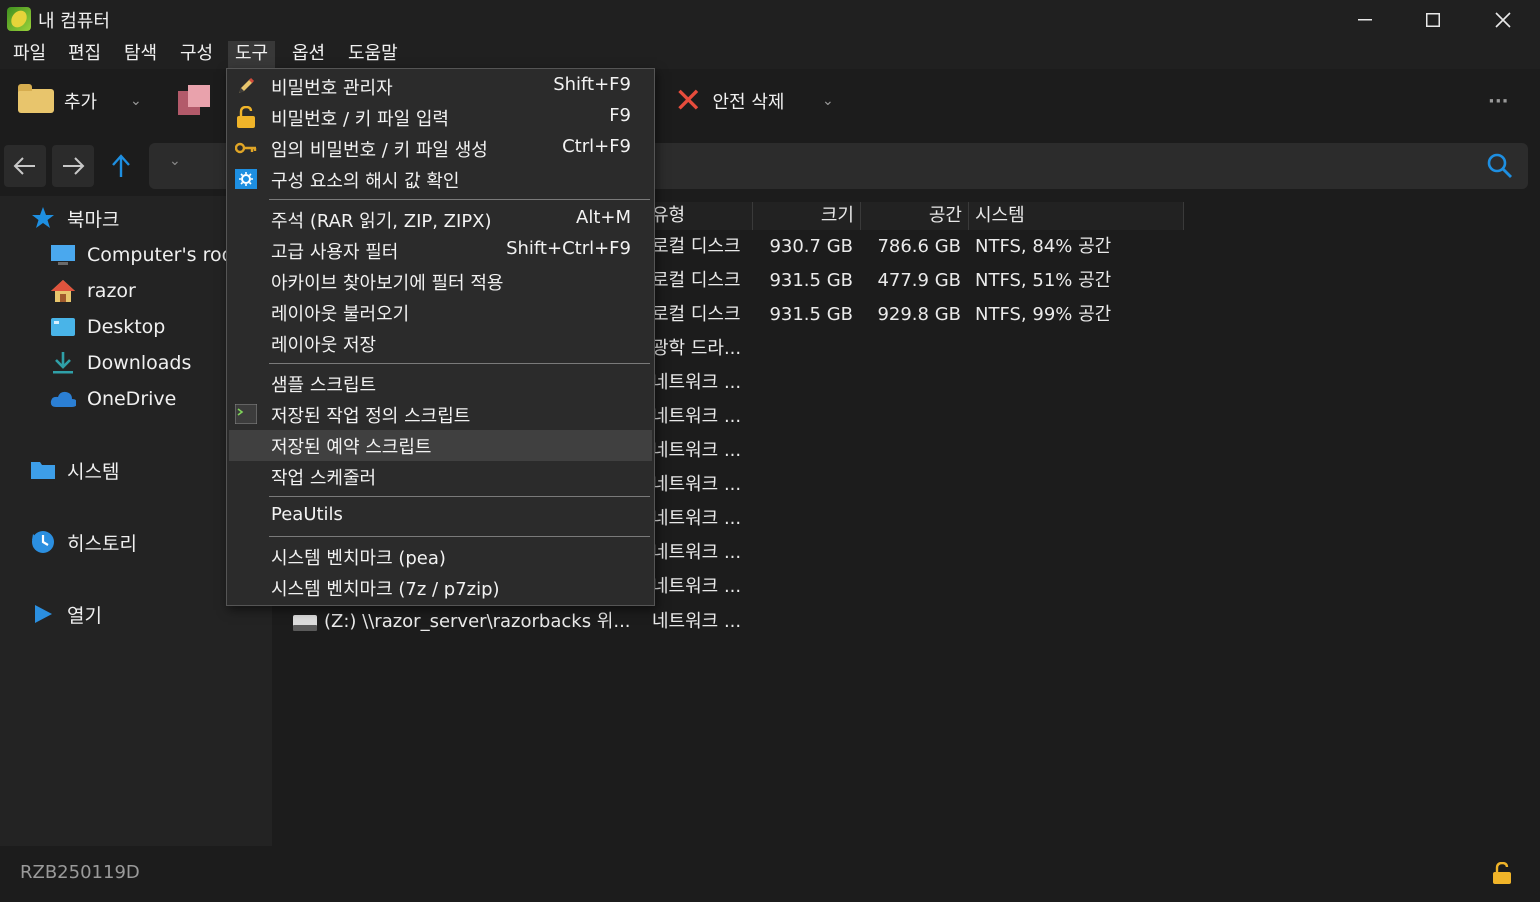  I want to click on arrow-right-icon, so click(74, 166).